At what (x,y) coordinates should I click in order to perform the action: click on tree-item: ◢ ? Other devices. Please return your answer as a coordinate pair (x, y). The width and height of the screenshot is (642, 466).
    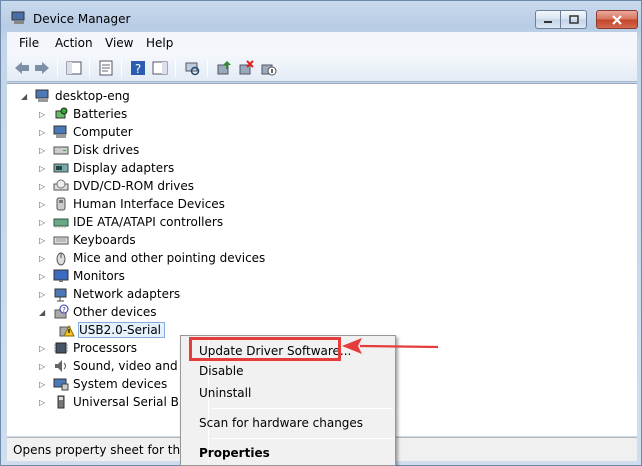
    Looking at the image, I should click on (98, 312).